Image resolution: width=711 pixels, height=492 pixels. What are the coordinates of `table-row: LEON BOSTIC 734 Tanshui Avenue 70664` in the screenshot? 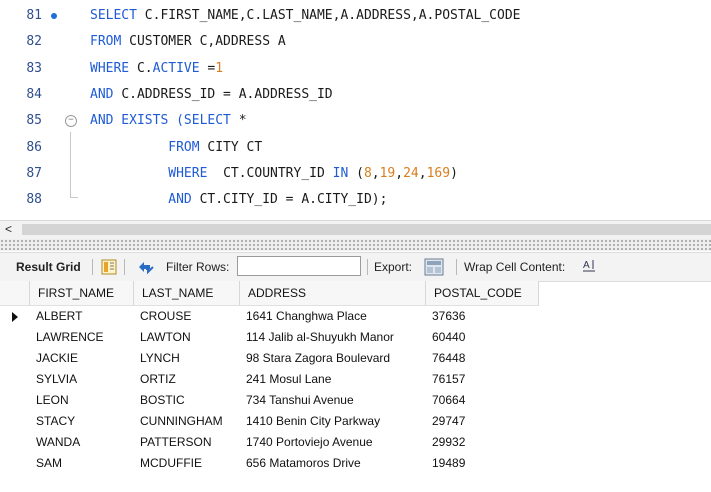 It's located at (269, 400).